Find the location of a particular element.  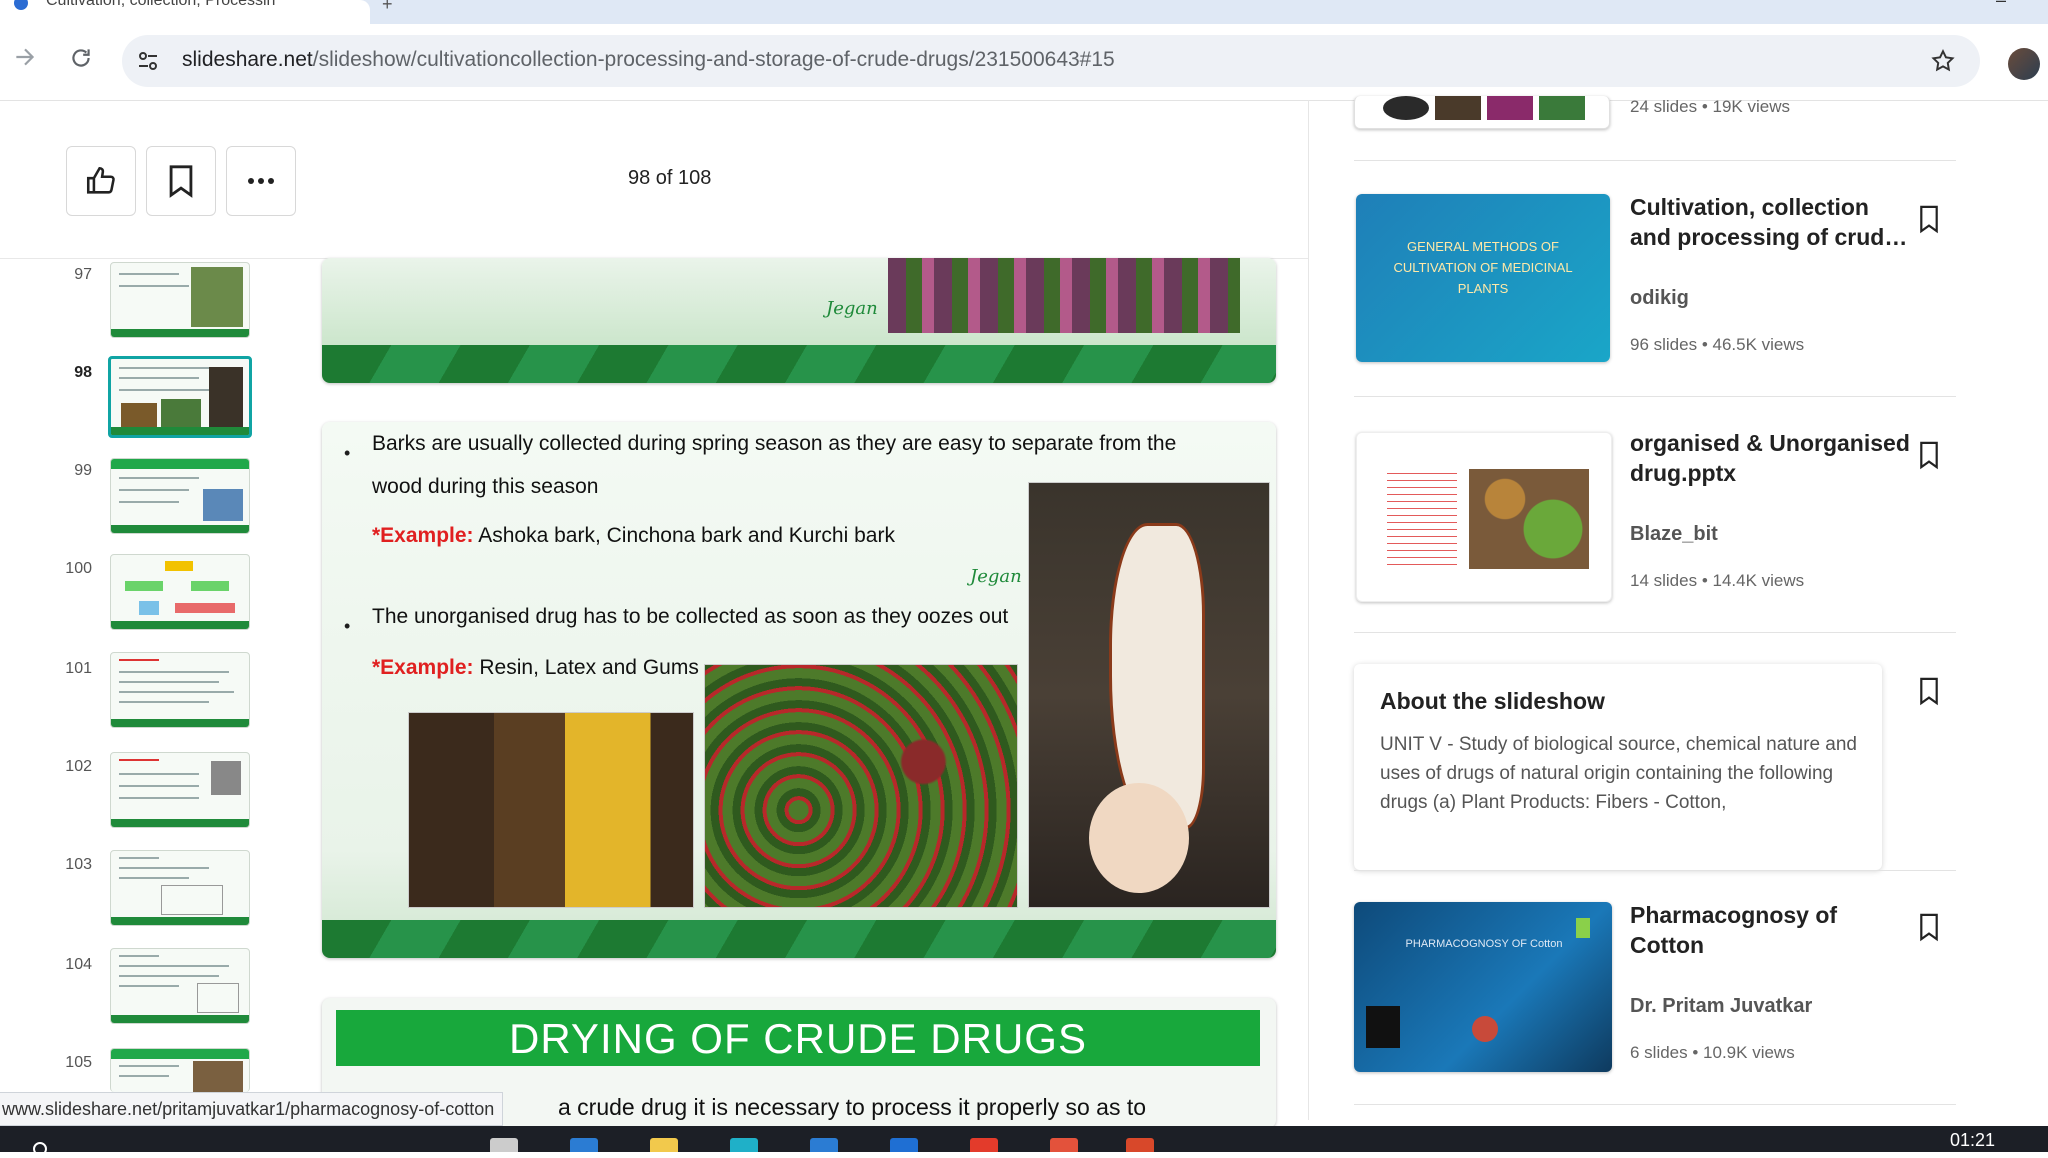

example2-line: *Example: Resin, Latex and Gums is located at coordinates (535, 667).